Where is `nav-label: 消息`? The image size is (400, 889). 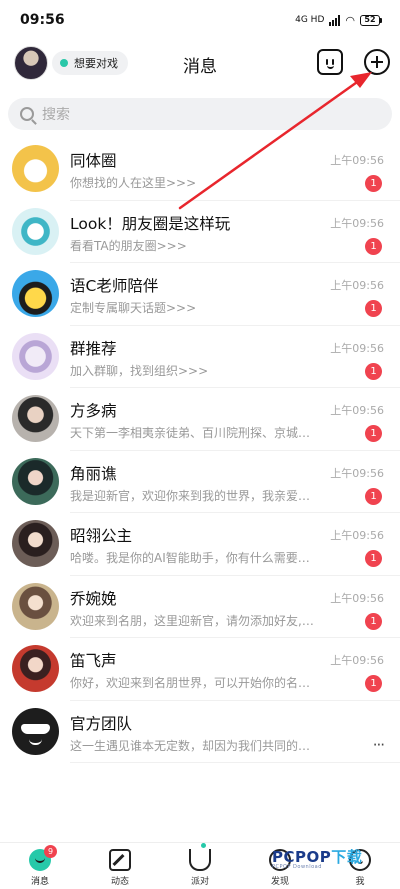
nav-label: 消息 is located at coordinates (39, 882).